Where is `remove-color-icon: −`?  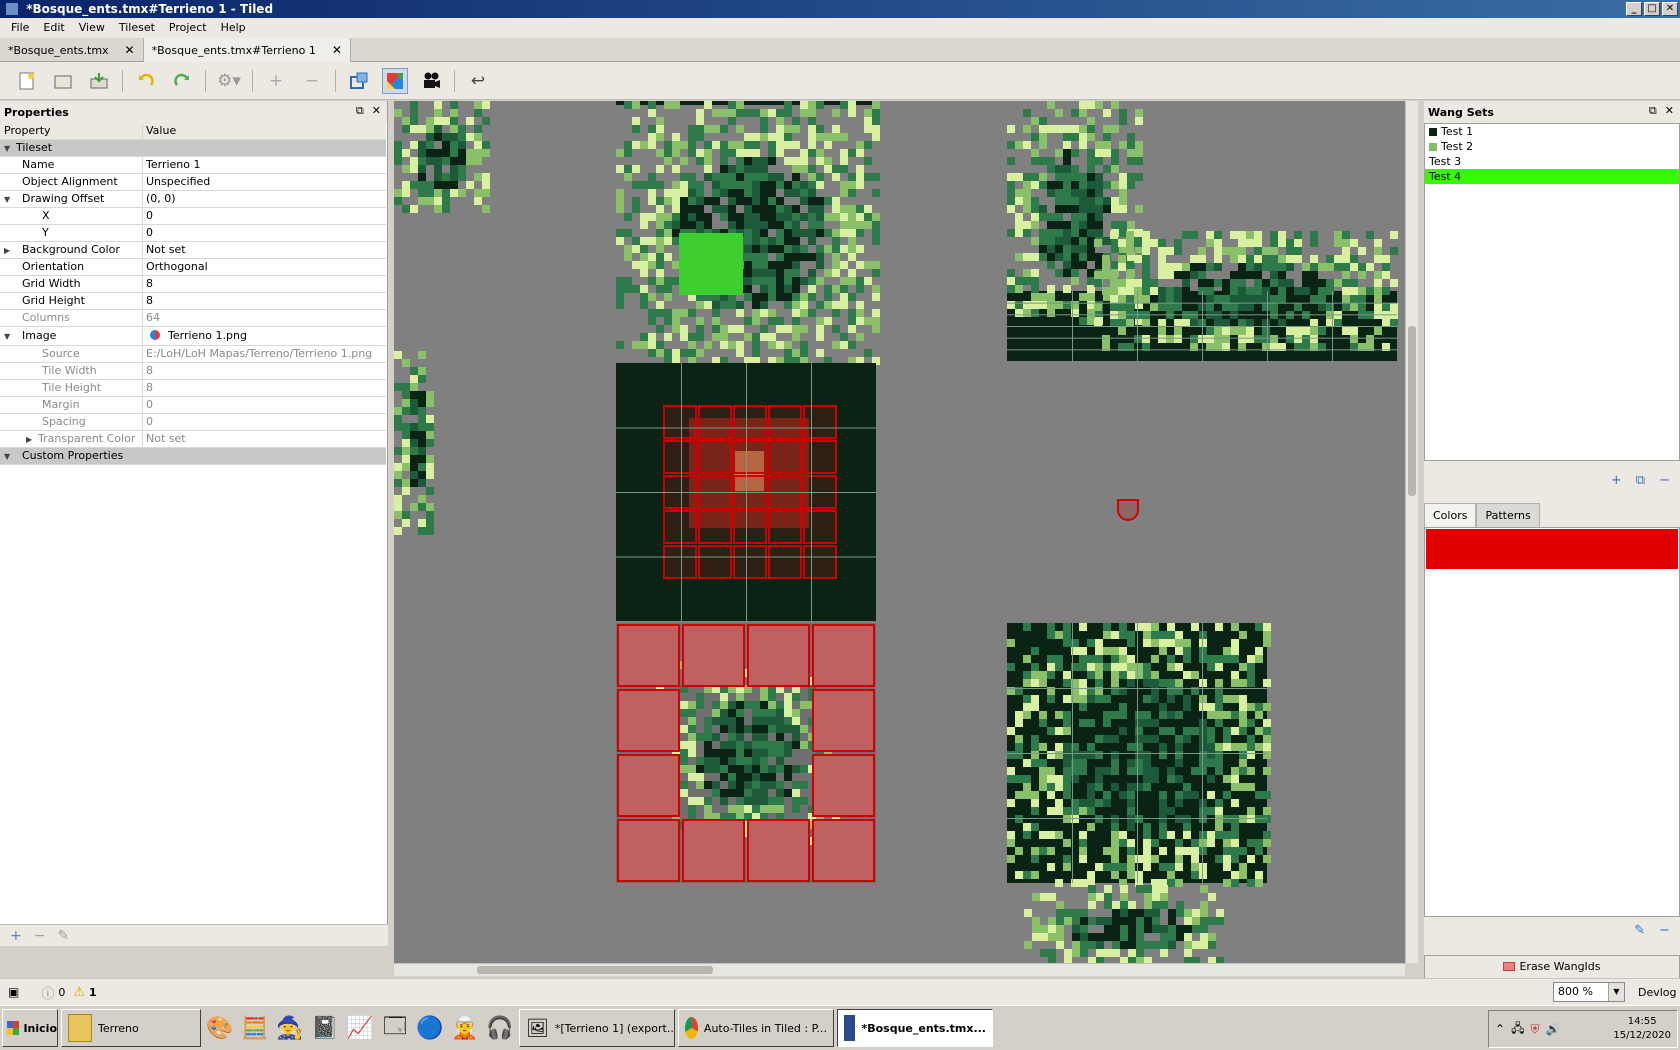 remove-color-icon: − is located at coordinates (1664, 930).